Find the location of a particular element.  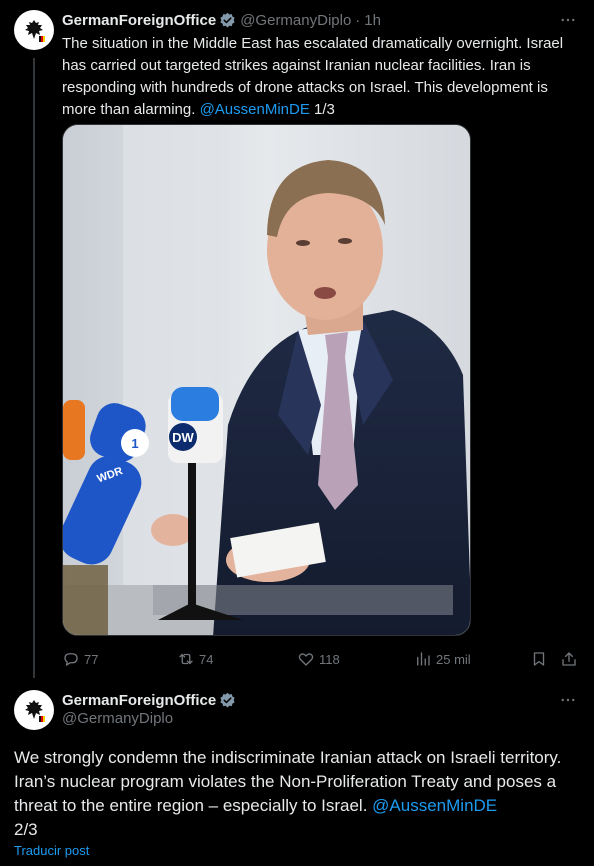

bookmark-icon is located at coordinates (539, 659).